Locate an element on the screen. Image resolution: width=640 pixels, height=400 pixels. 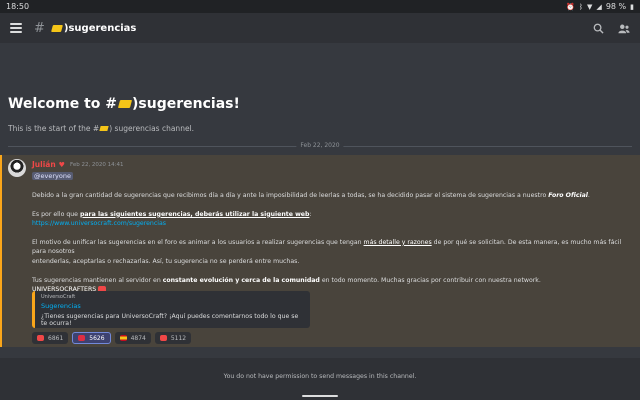
reaction: 4874 is located at coordinates (132, 338).